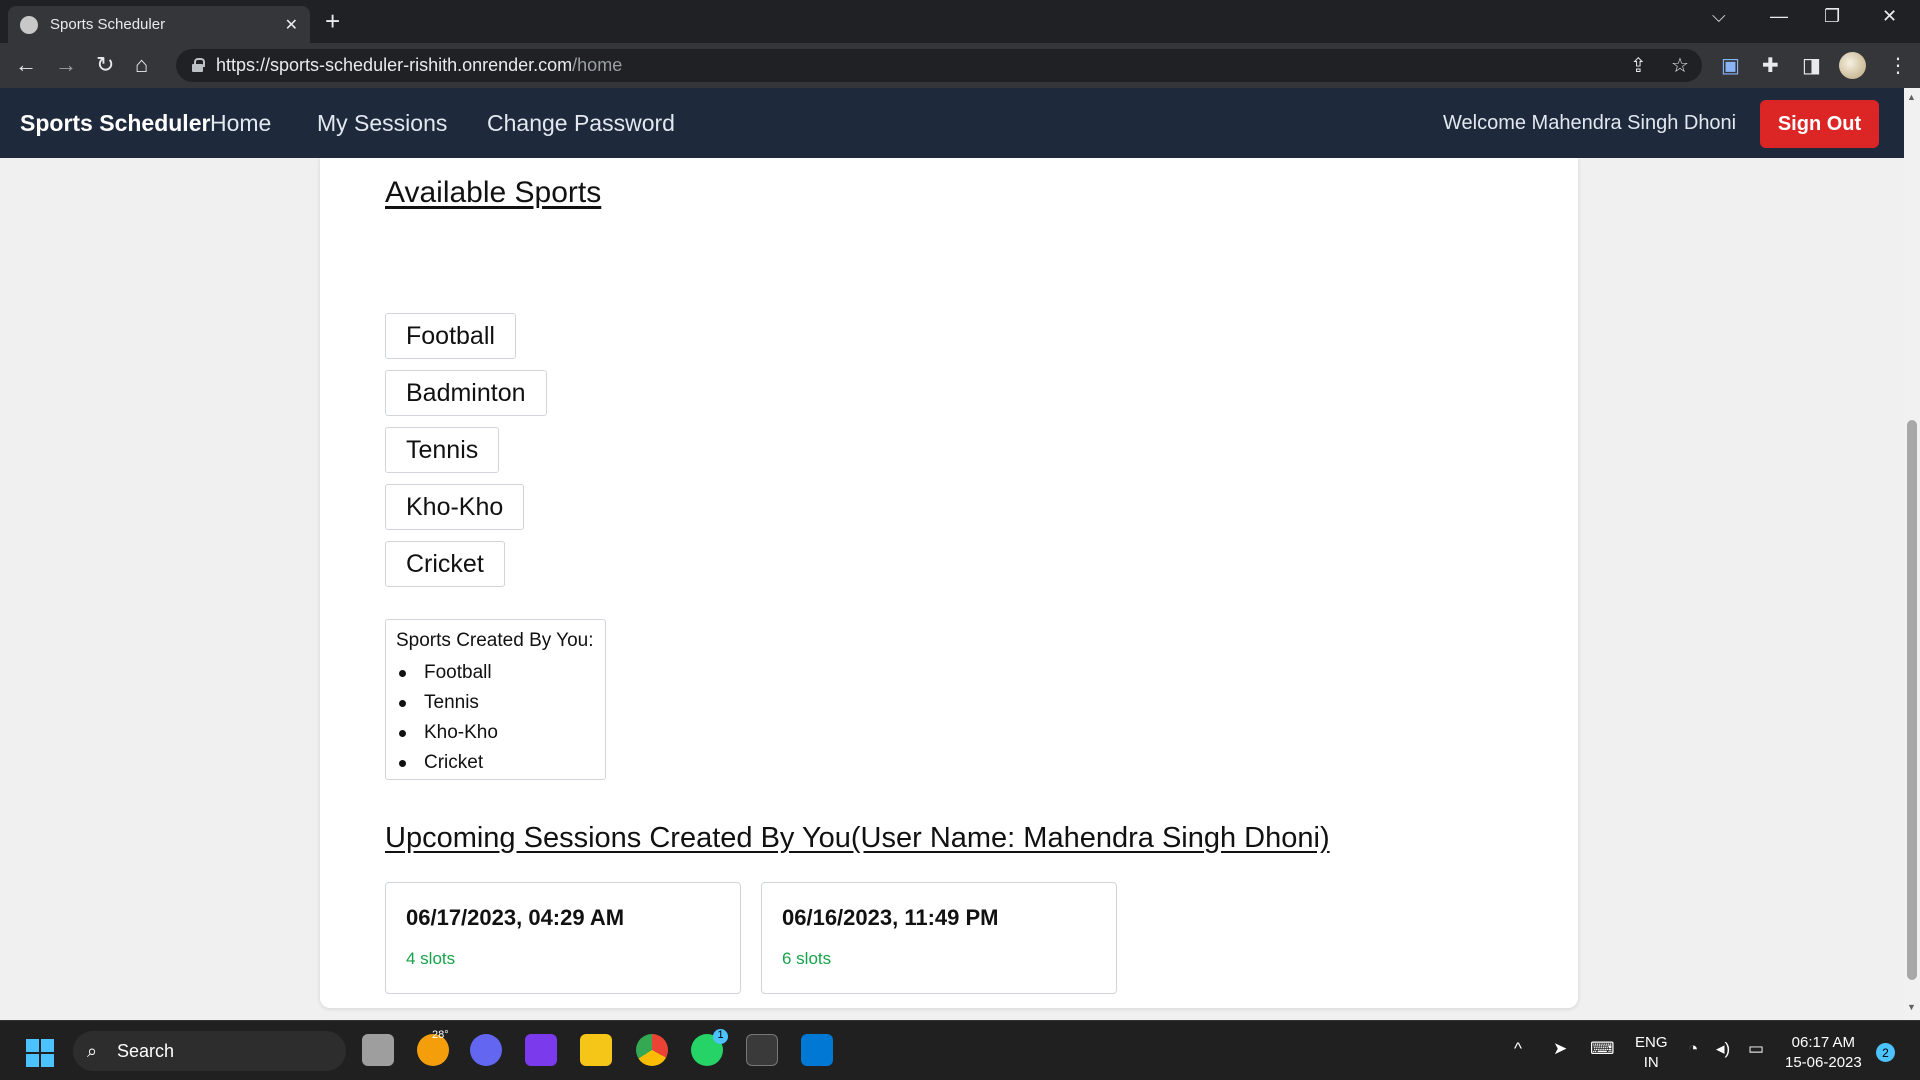 This screenshot has width=1920, height=1080. Describe the element at coordinates (1898, 66) in the screenshot. I see `browser-menu-icon: ⋮` at that location.